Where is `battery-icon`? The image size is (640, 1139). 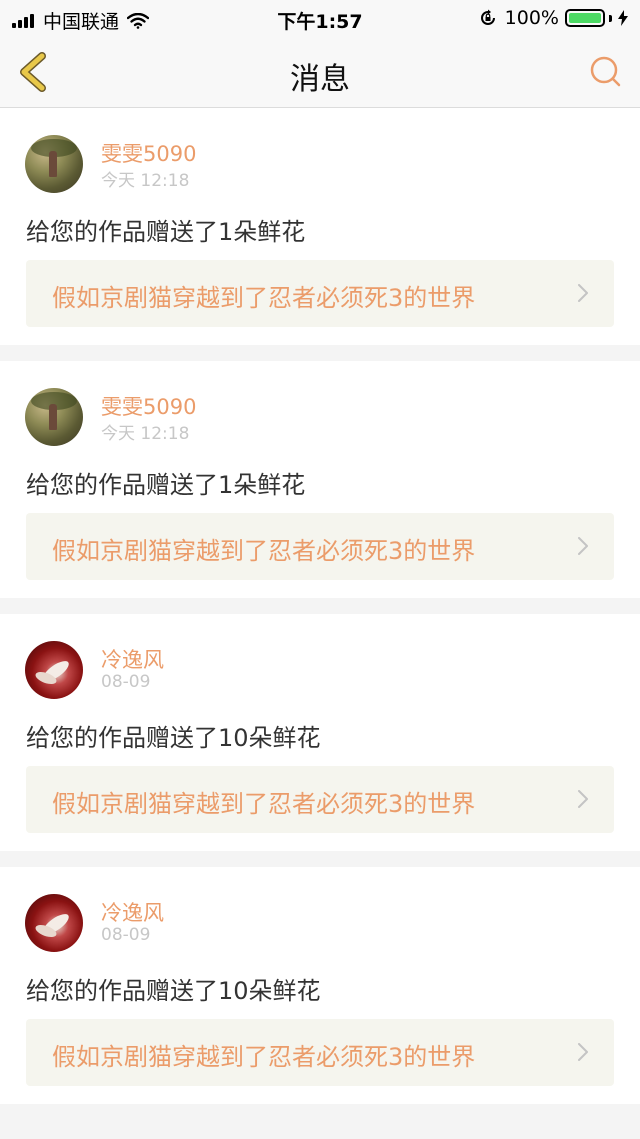
battery-icon is located at coordinates (585, 18).